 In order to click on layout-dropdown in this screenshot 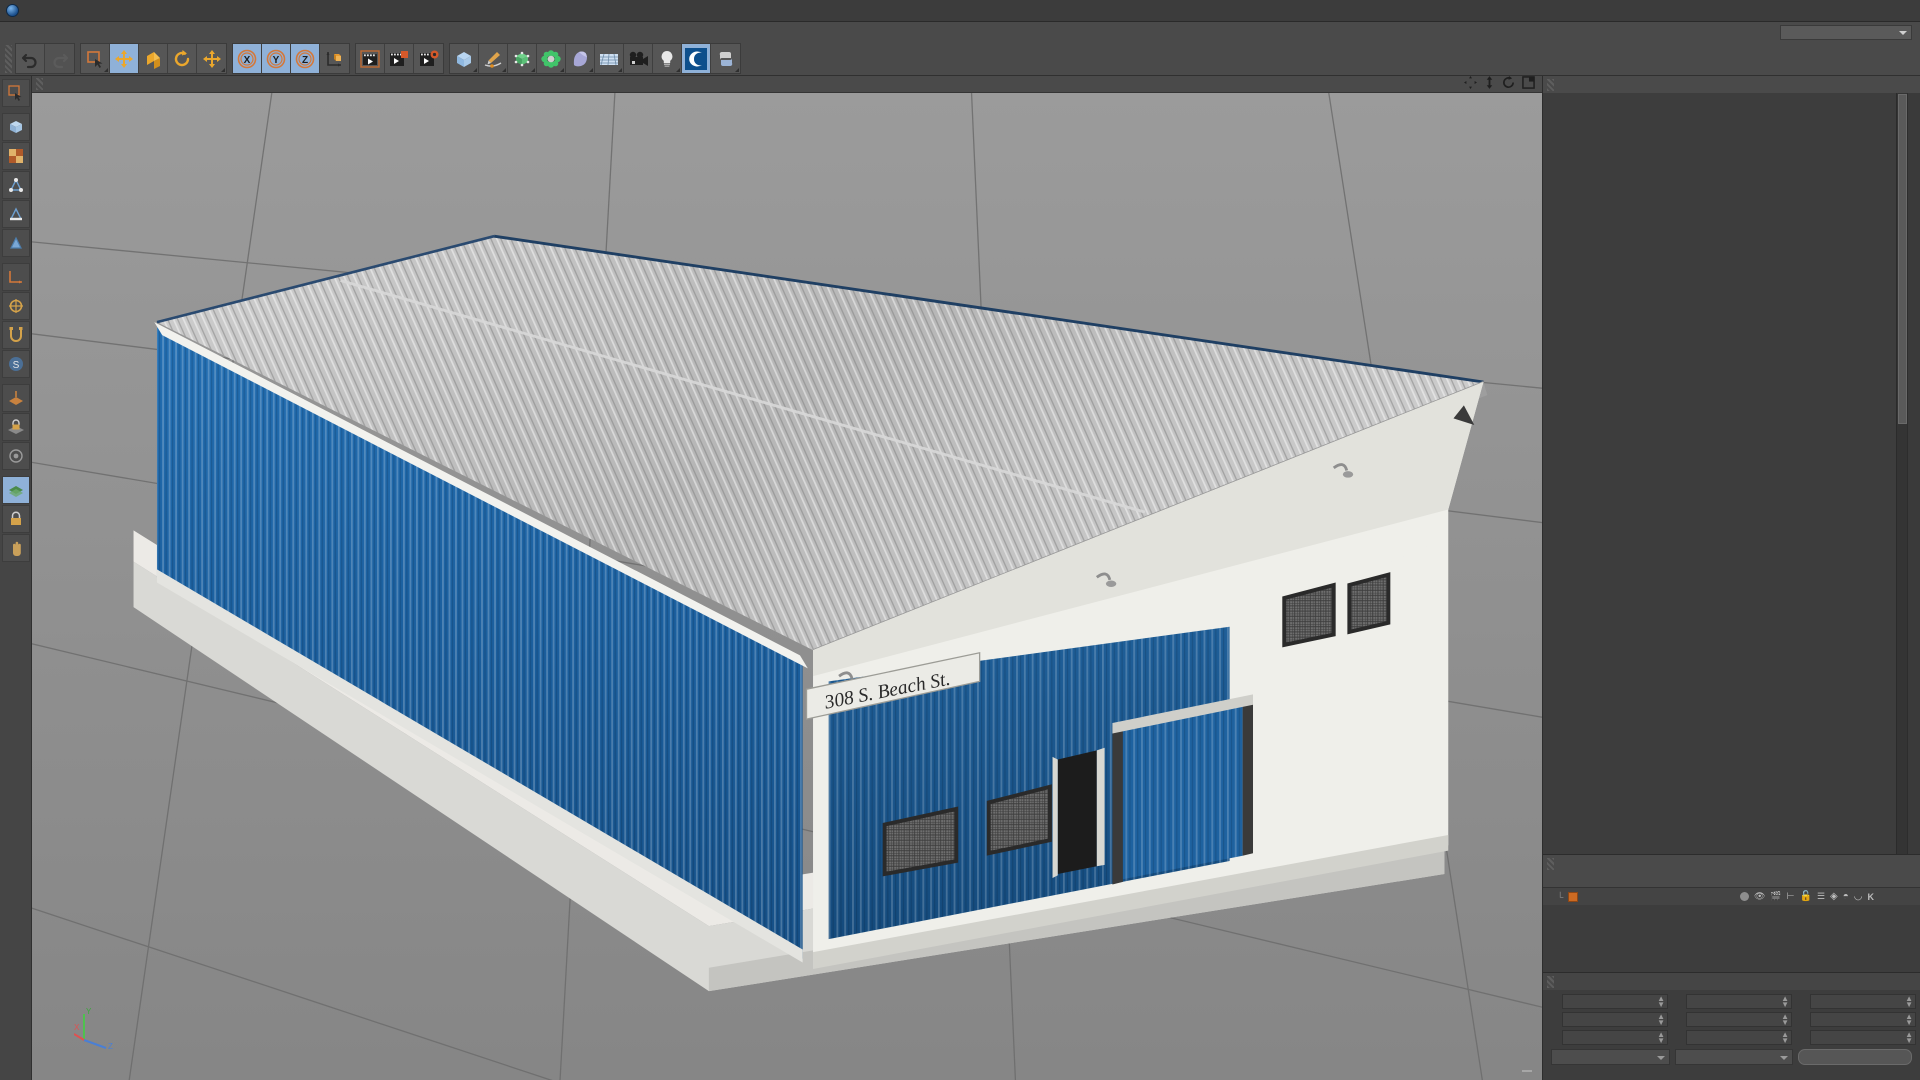, I will do `click(1846, 32)`.